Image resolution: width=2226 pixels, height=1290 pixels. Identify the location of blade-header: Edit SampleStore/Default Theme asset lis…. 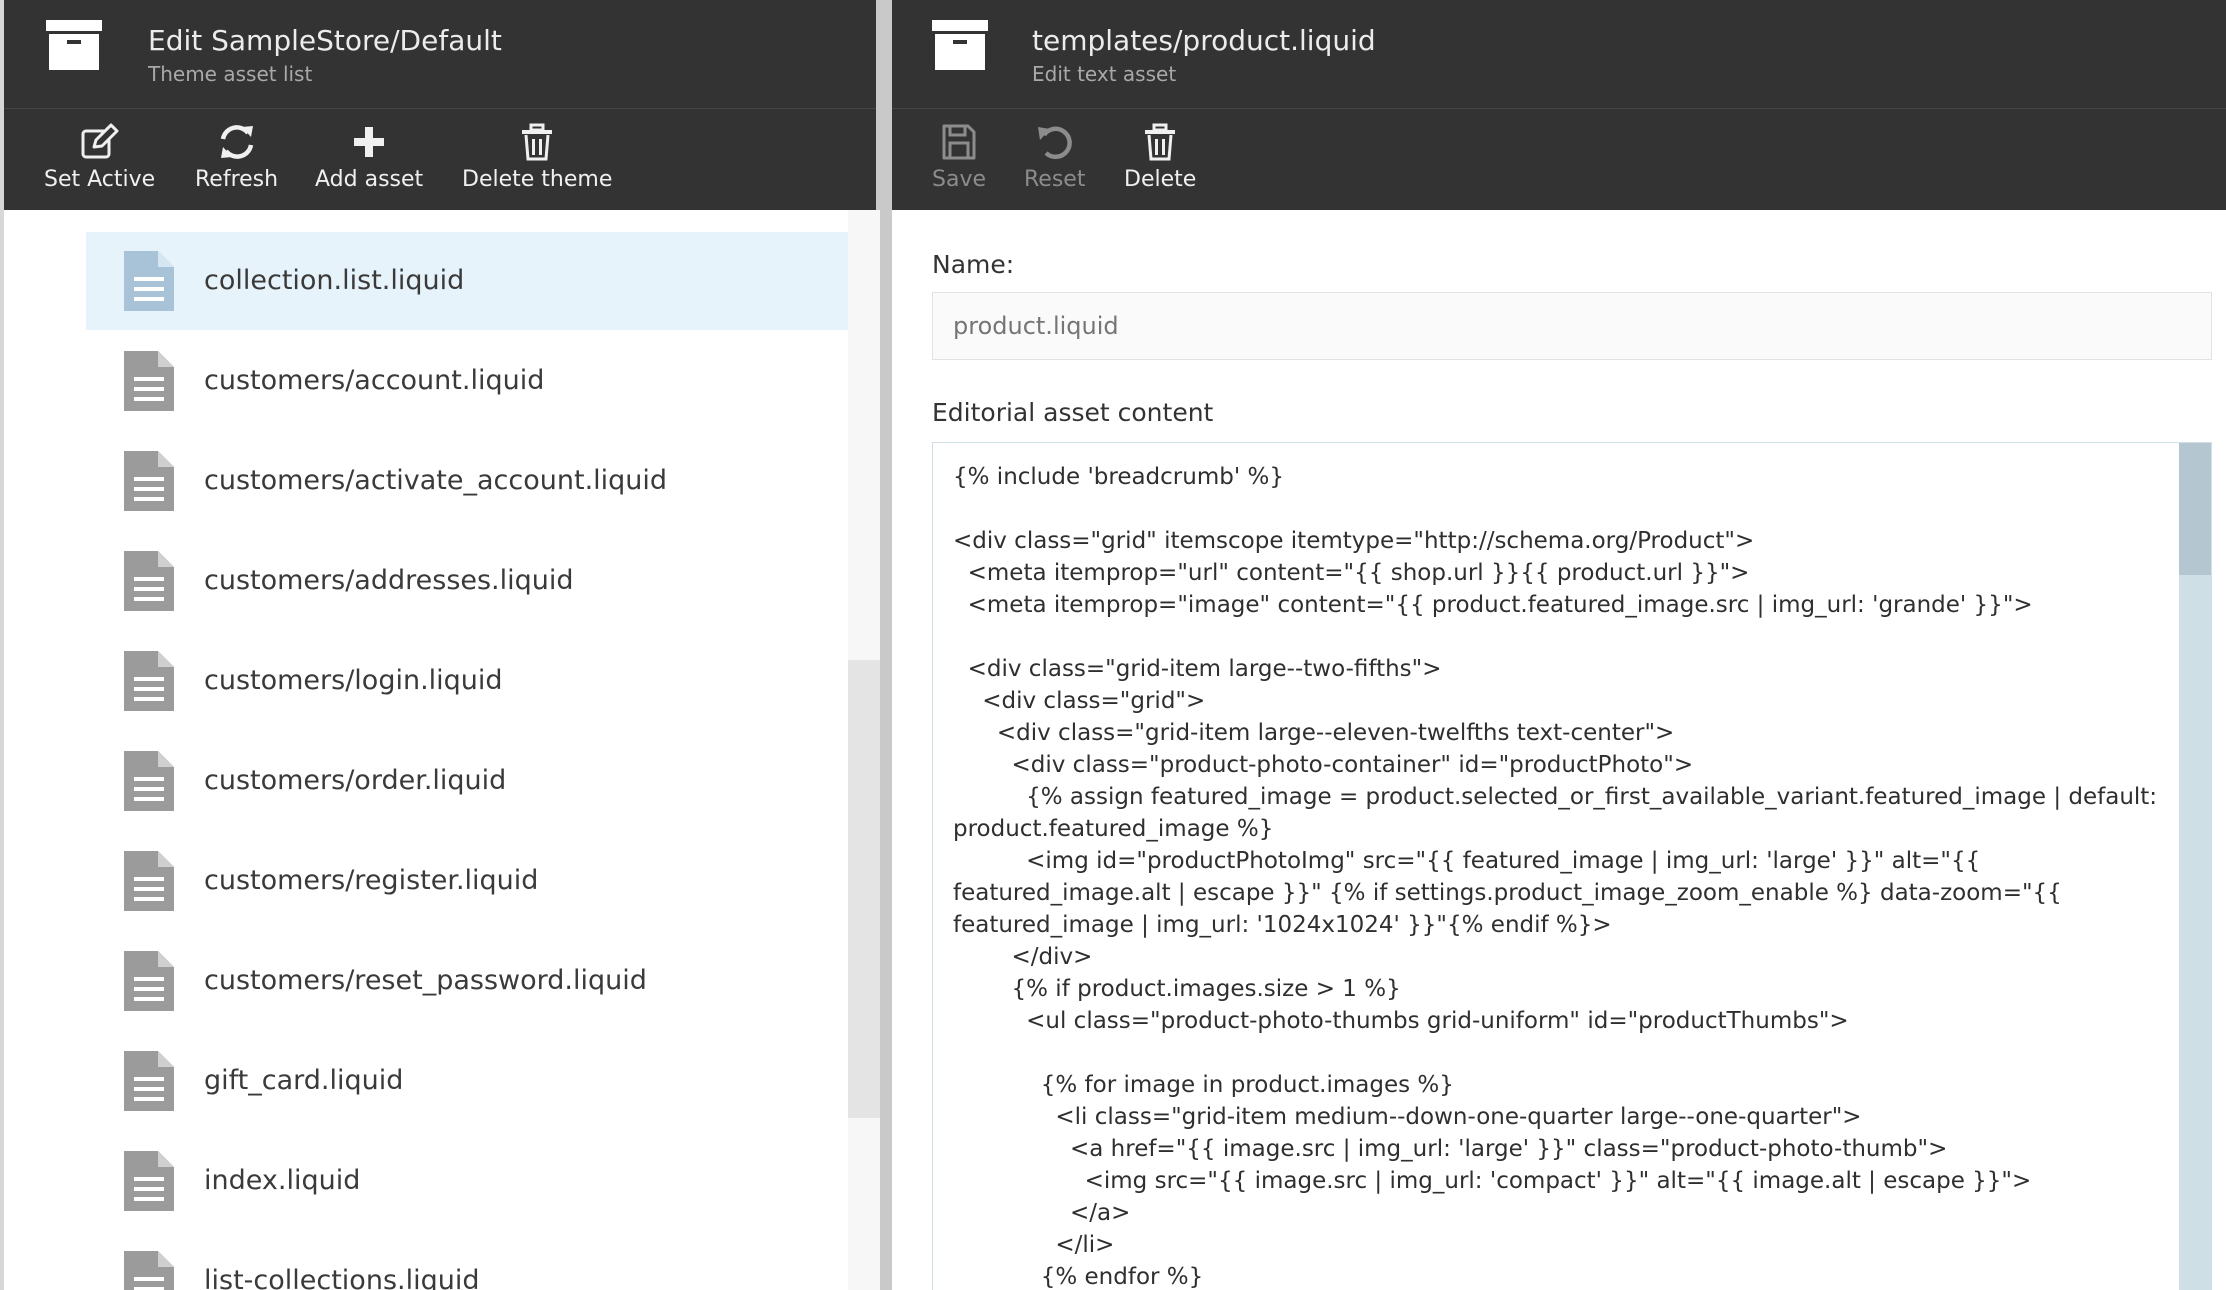
(440, 54).